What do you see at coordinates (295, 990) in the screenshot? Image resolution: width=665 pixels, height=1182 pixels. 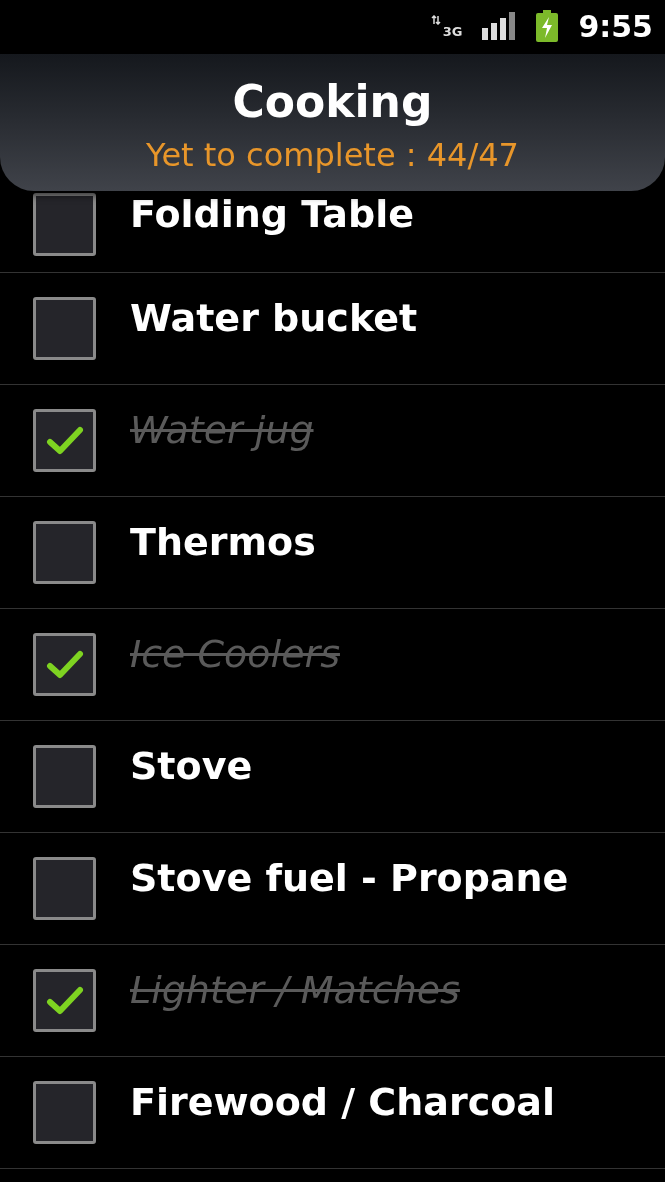 I see `item-label: Lighter / Matches` at bounding box center [295, 990].